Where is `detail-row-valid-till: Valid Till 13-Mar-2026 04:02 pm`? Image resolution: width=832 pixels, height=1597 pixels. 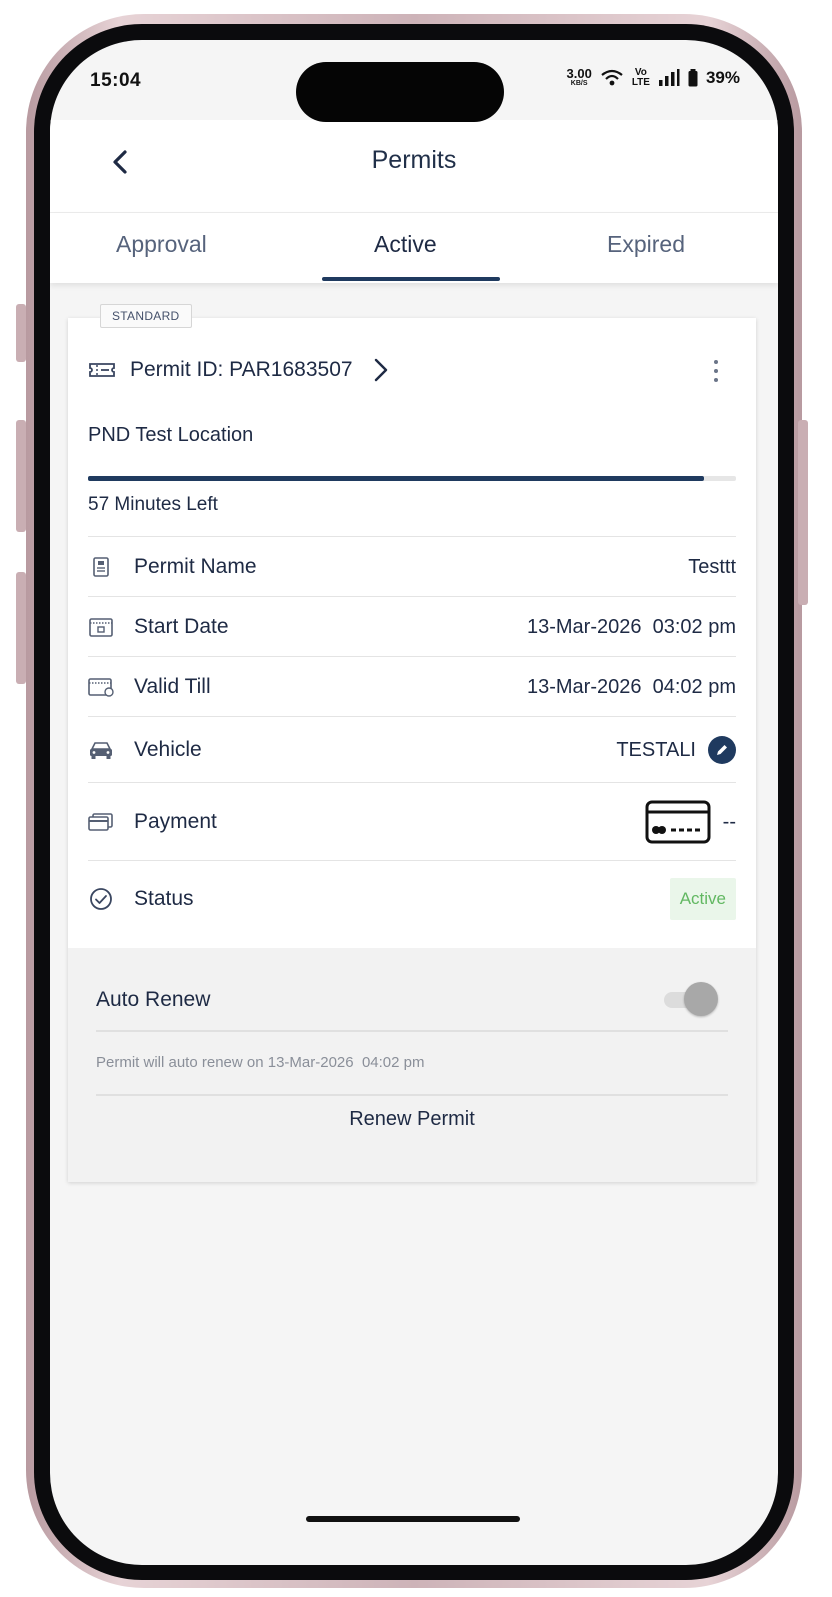
detail-row-valid-till: Valid Till 13-Mar-2026 04:02 pm is located at coordinates (412, 686).